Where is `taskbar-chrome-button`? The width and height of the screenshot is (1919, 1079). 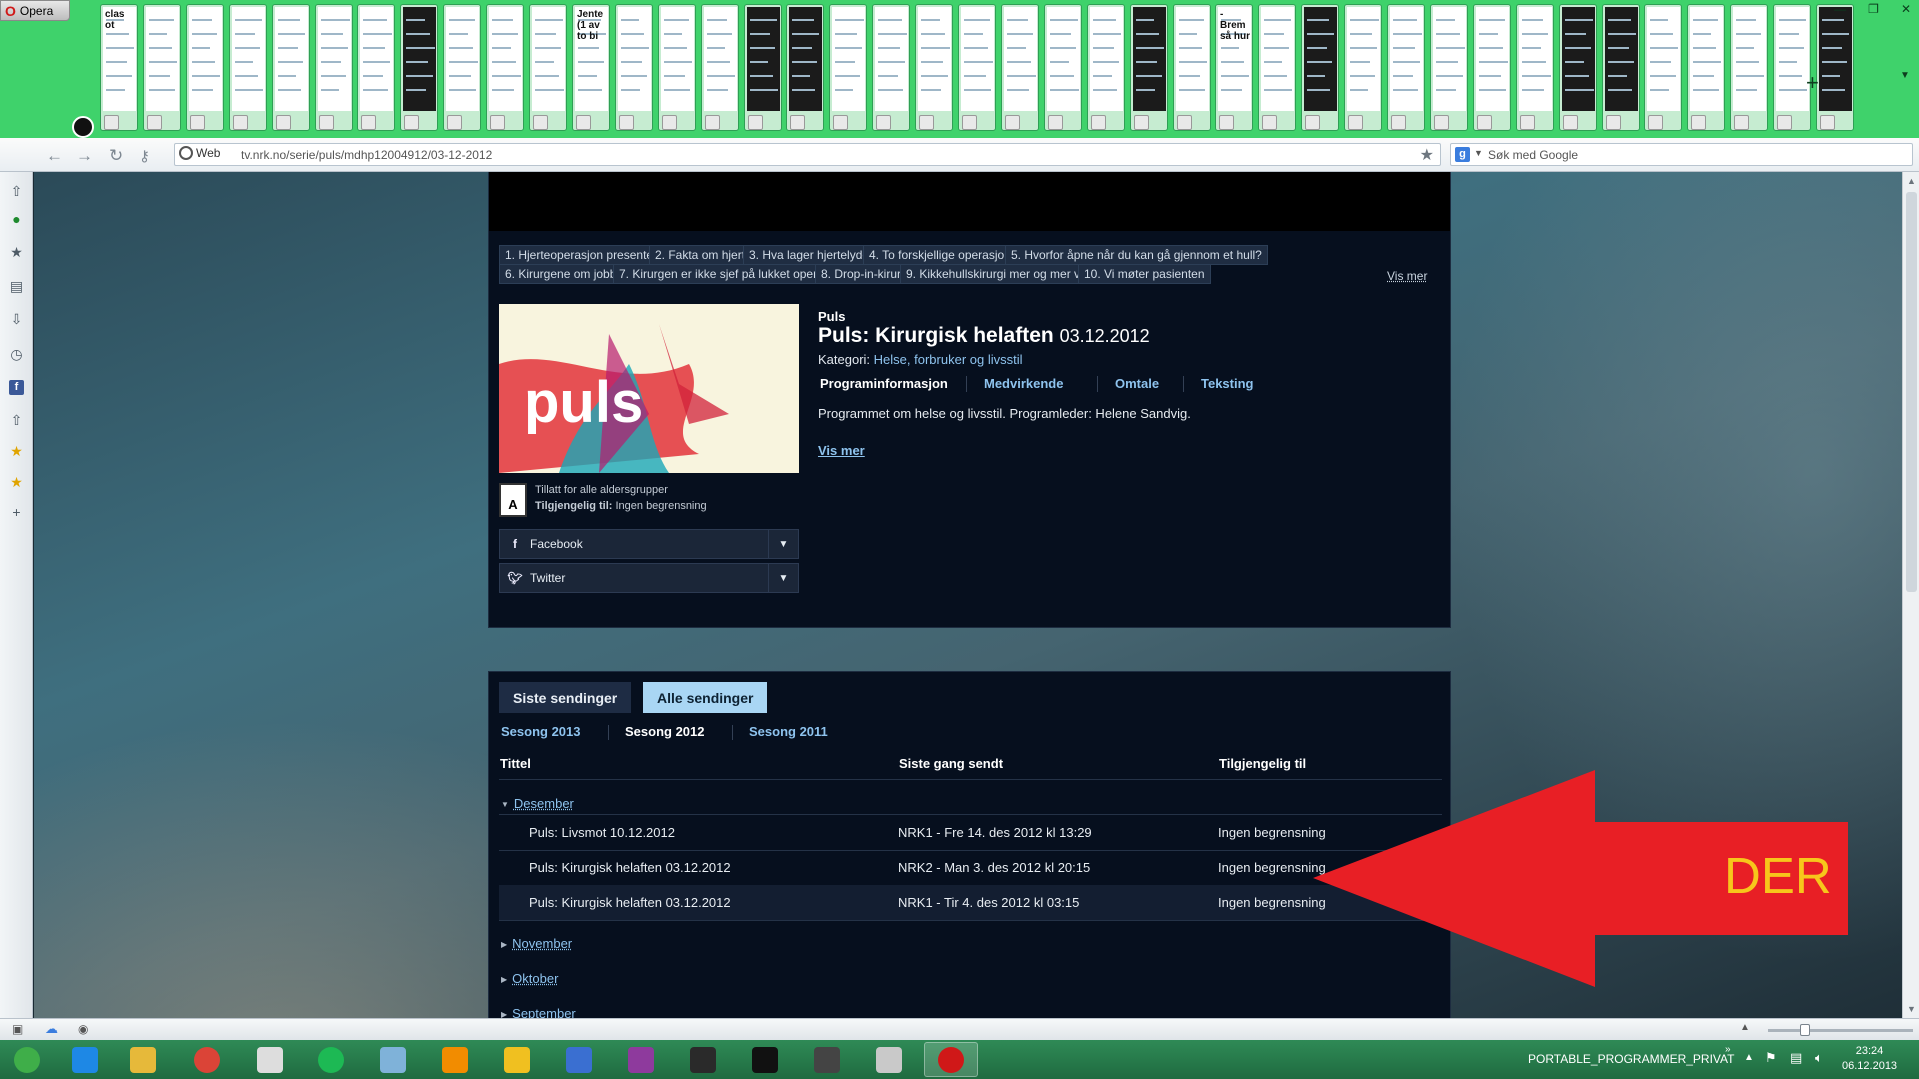 taskbar-chrome-button is located at coordinates (207, 1059).